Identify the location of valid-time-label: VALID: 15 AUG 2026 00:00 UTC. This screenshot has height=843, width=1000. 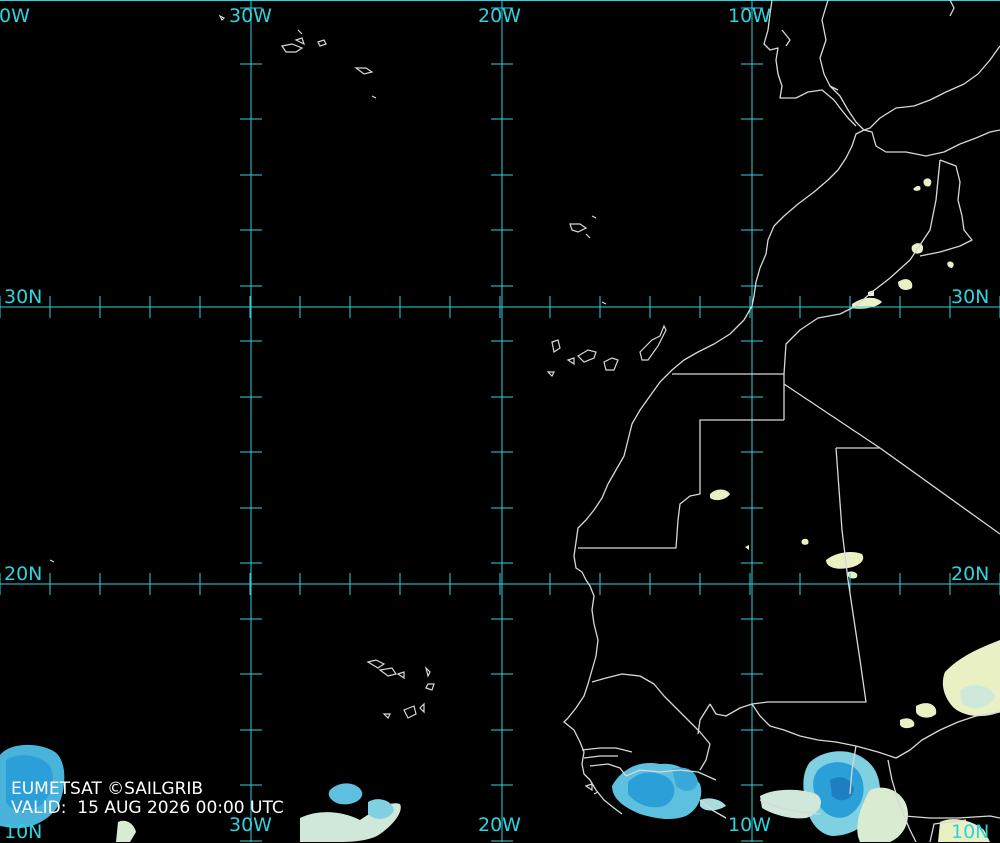
(147, 808).